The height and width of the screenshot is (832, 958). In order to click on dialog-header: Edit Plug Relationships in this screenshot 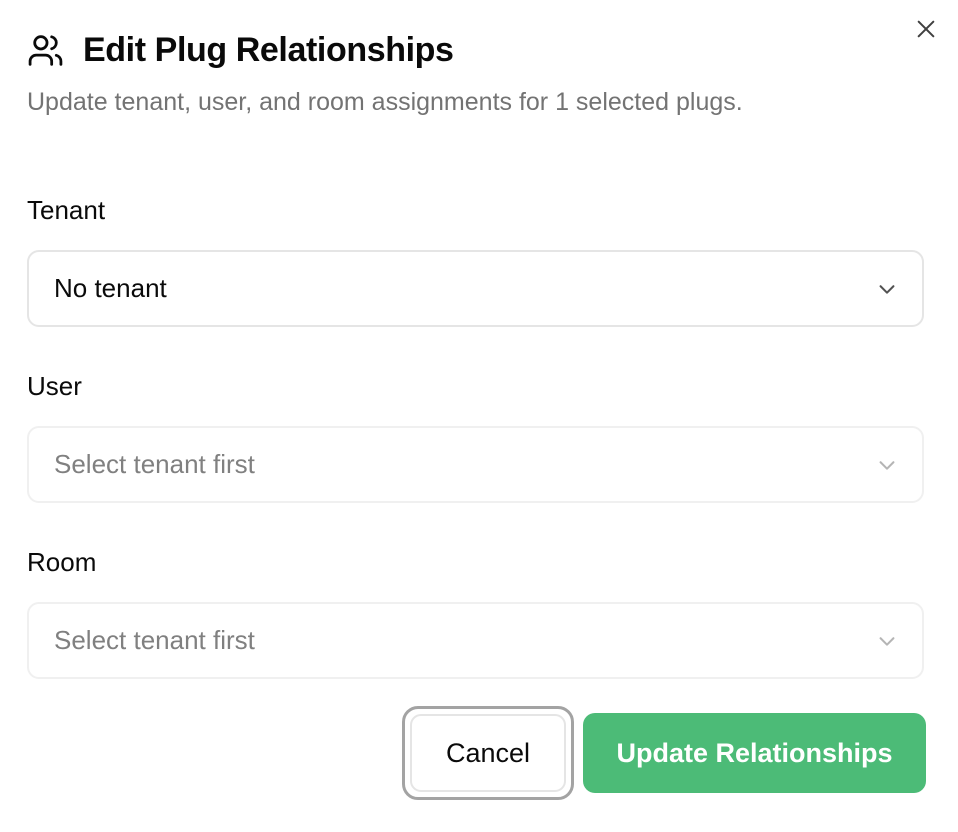, I will do `click(240, 50)`.